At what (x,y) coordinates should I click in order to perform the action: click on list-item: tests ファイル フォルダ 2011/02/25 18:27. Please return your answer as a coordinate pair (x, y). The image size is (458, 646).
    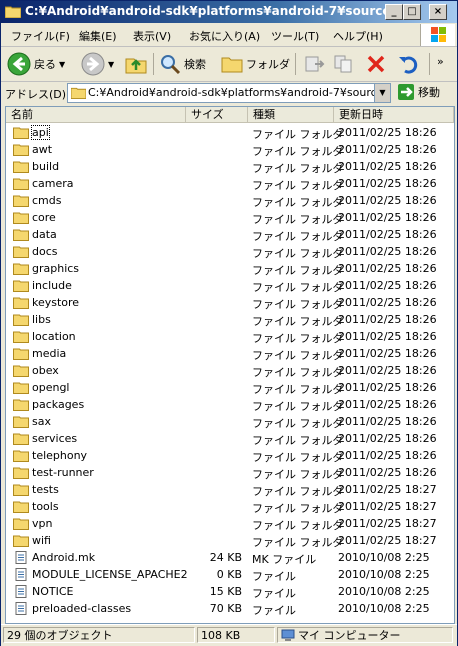
    Looking at the image, I should click on (230, 489).